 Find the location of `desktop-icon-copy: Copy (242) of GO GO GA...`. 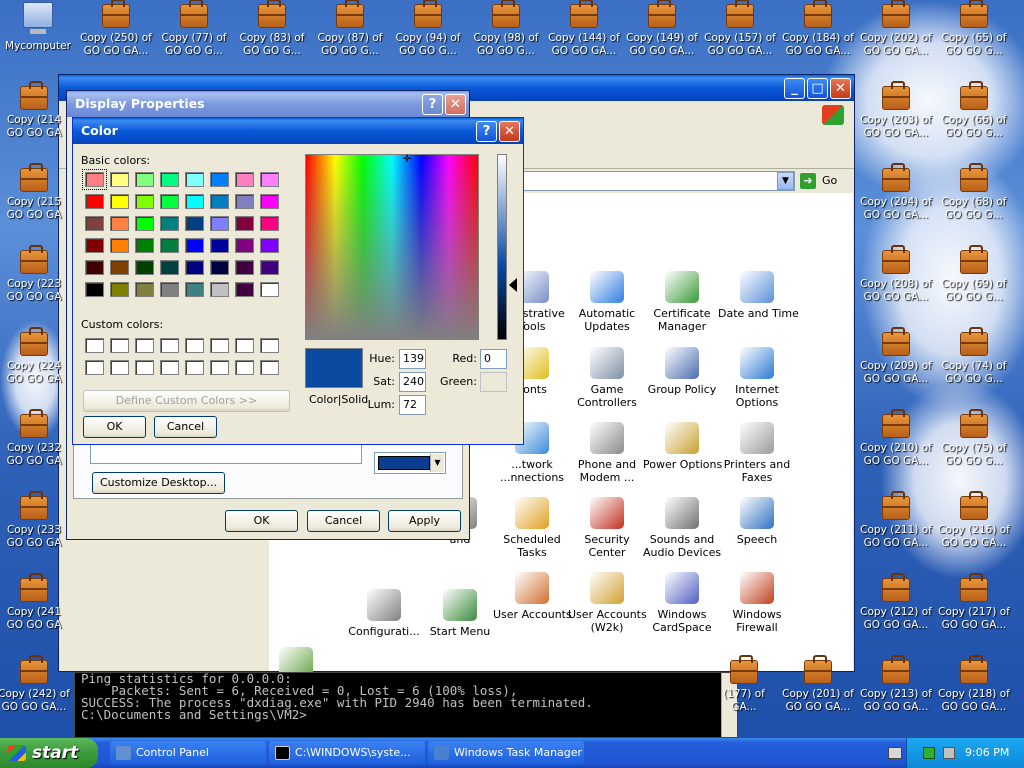

desktop-icon-copy: Copy (242) of GO GO GA... is located at coordinates (36, 695).